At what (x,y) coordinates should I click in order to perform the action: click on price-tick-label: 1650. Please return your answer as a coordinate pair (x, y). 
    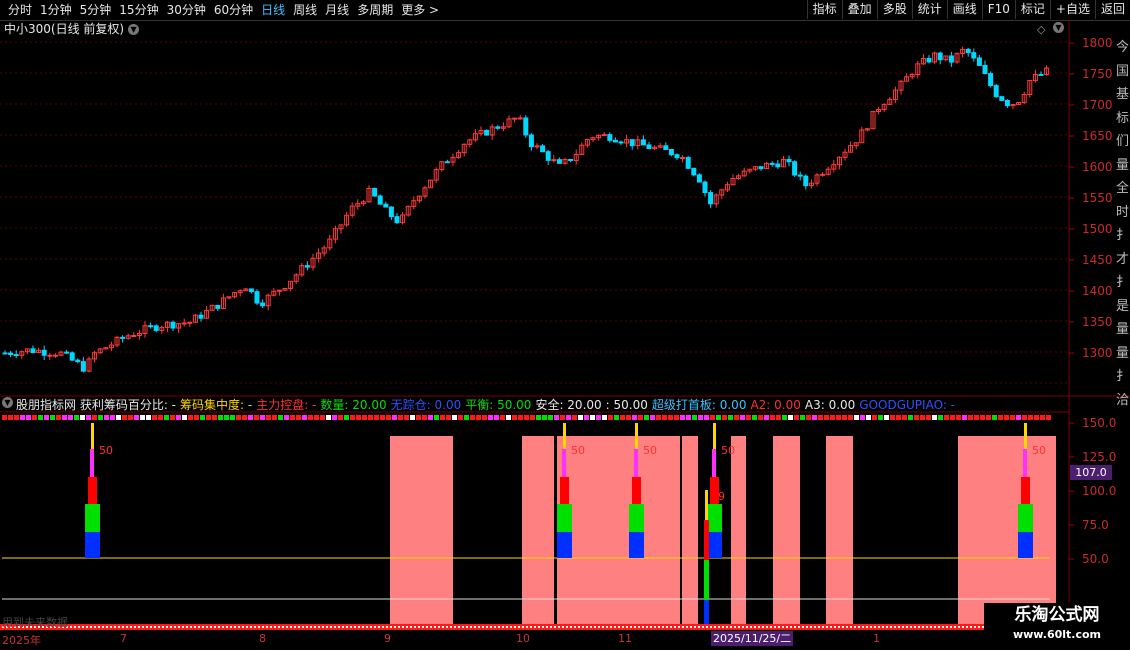
    Looking at the image, I should click on (1097, 136).